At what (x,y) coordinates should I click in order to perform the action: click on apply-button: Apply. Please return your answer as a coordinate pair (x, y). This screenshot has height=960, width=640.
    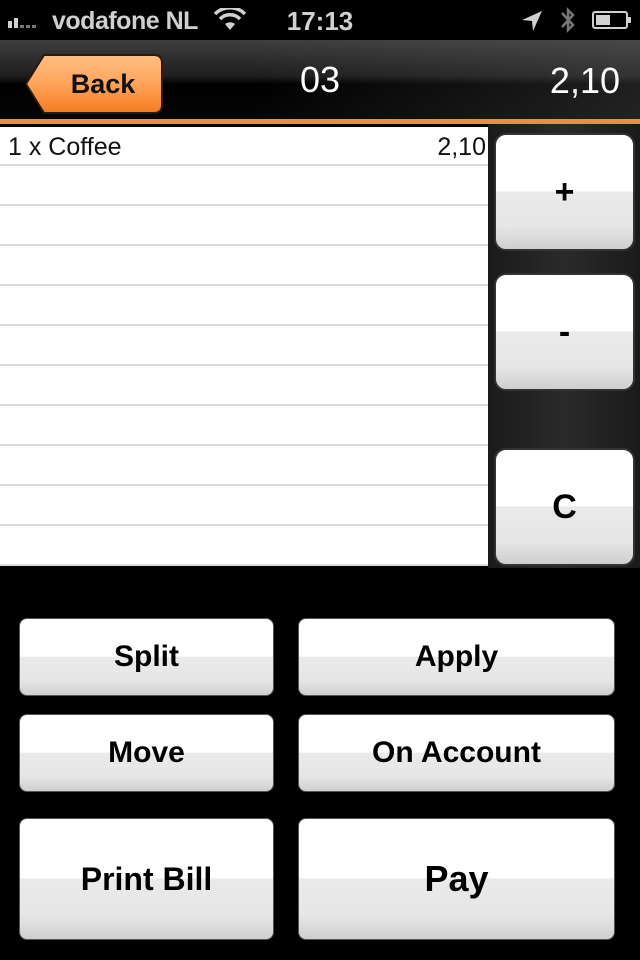
    Looking at the image, I should click on (456, 657).